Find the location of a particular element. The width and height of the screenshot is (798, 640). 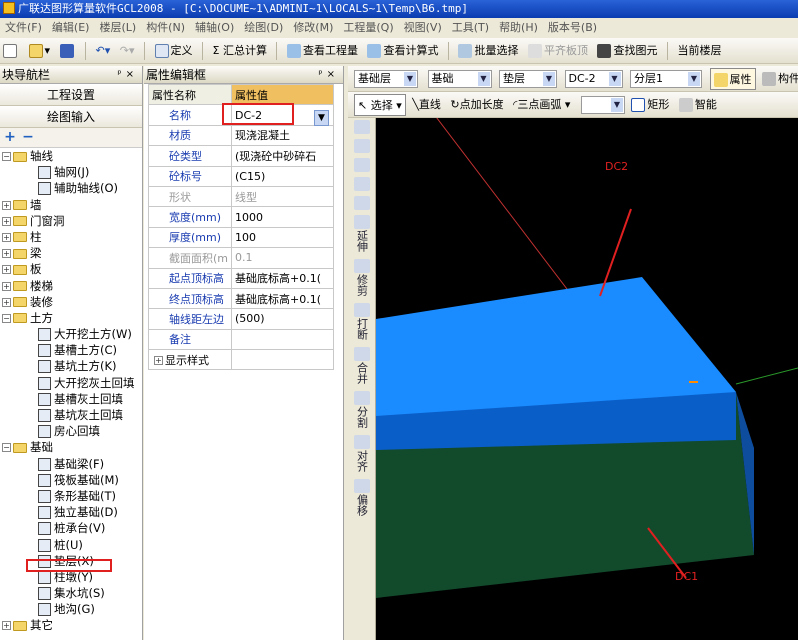

rect-tool-button: 矩形 is located at coordinates (650, 105).